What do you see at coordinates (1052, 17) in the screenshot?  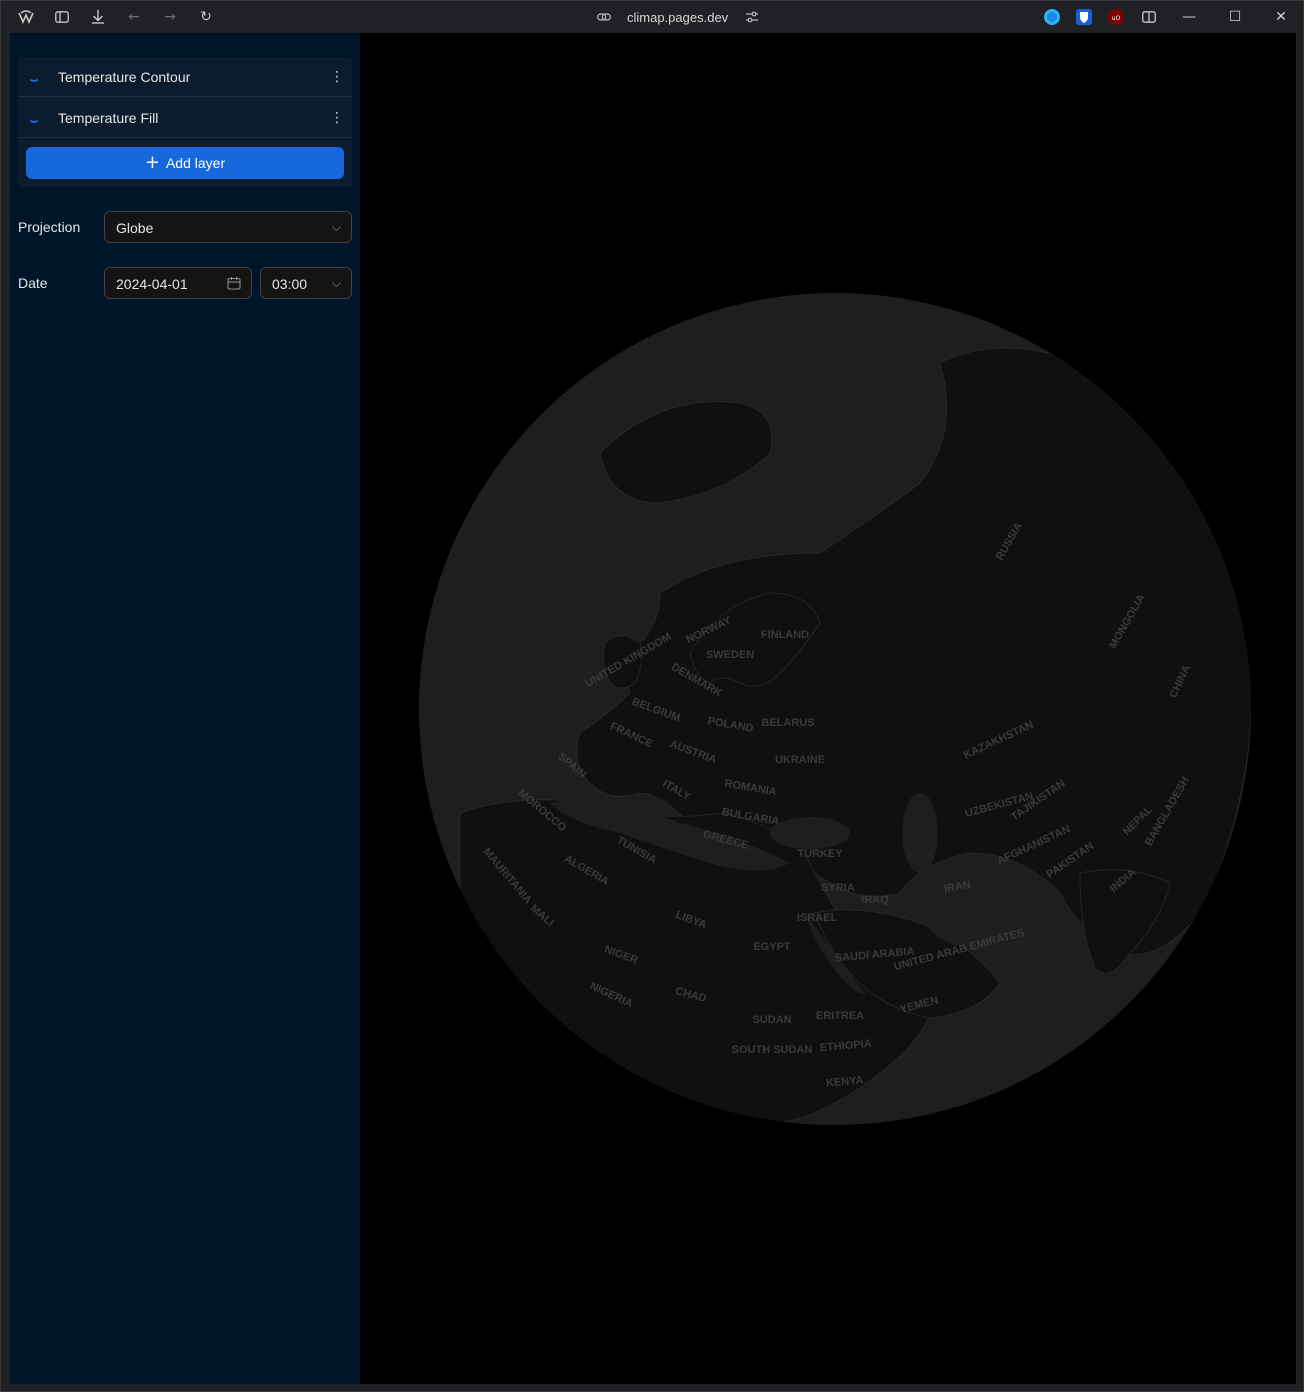 I see `extension-circle-icon` at bounding box center [1052, 17].